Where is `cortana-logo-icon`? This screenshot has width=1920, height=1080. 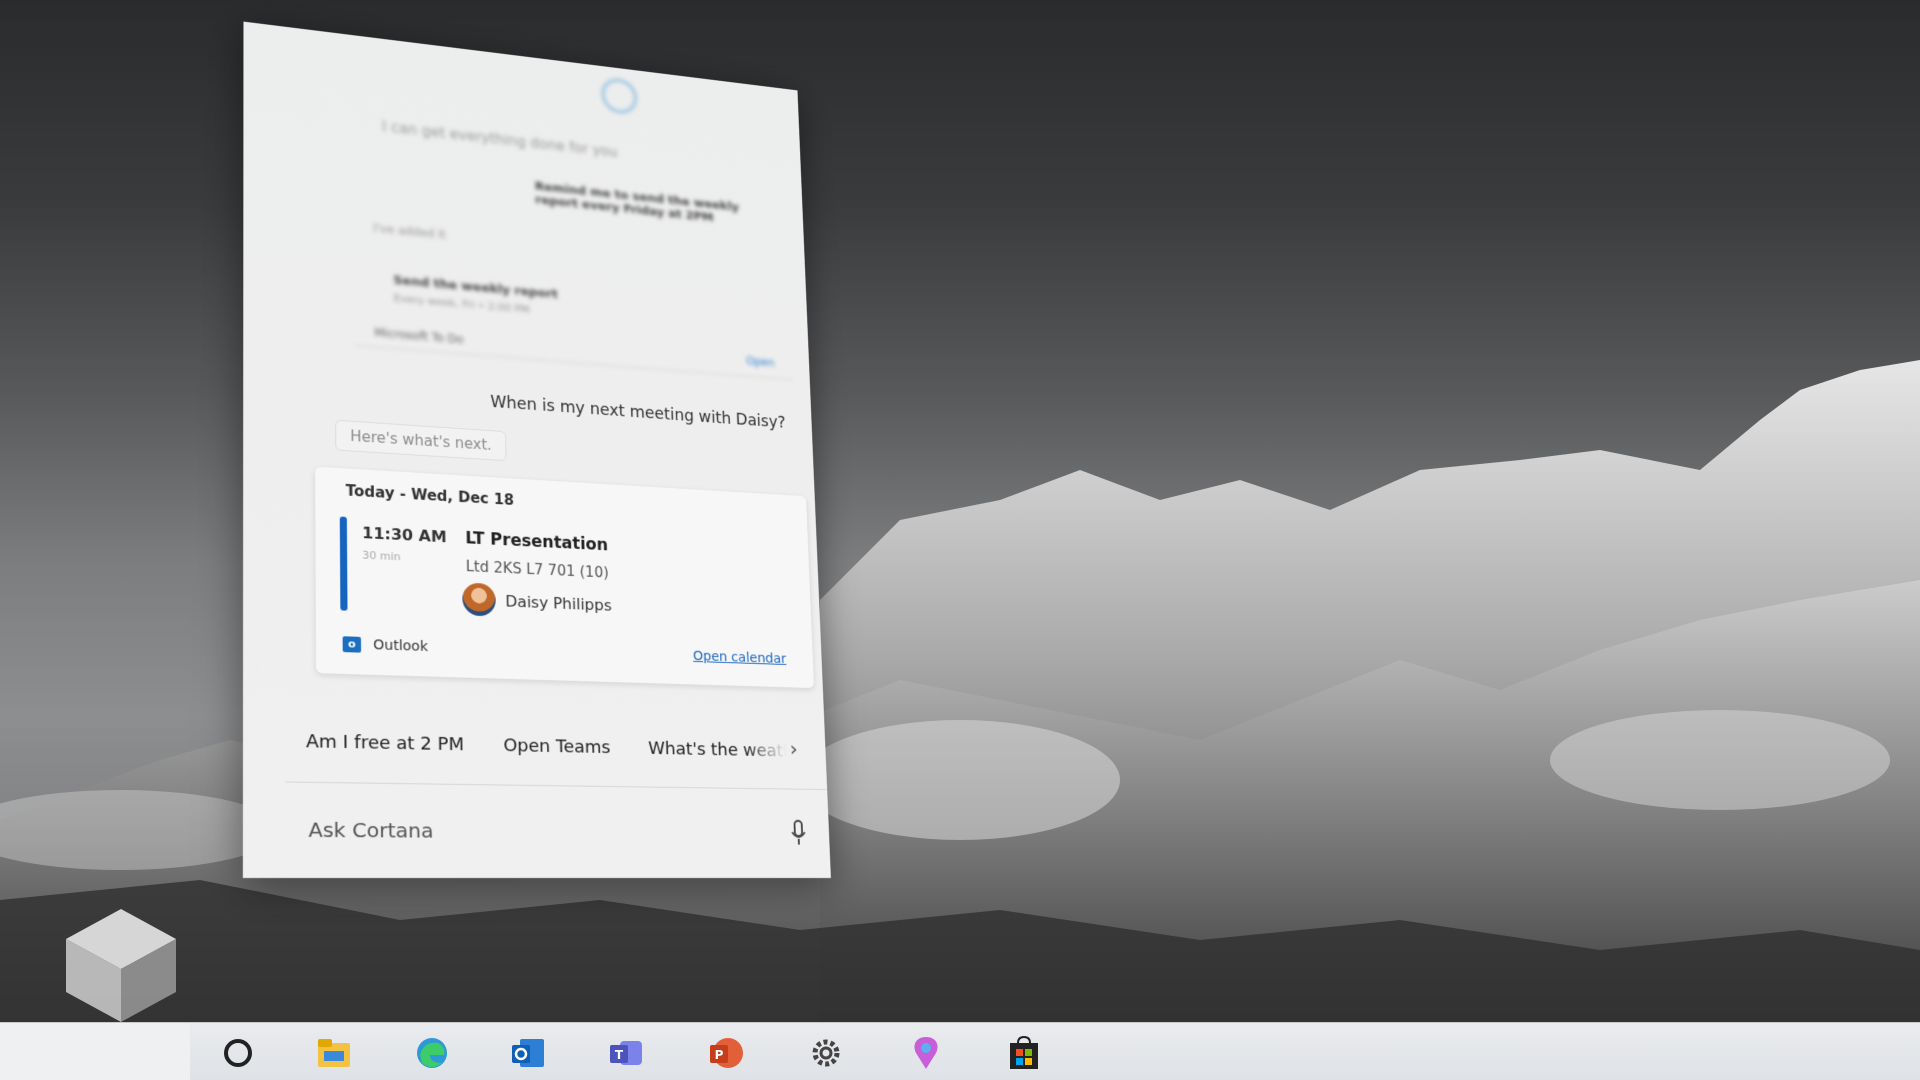 cortana-logo-icon is located at coordinates (619, 96).